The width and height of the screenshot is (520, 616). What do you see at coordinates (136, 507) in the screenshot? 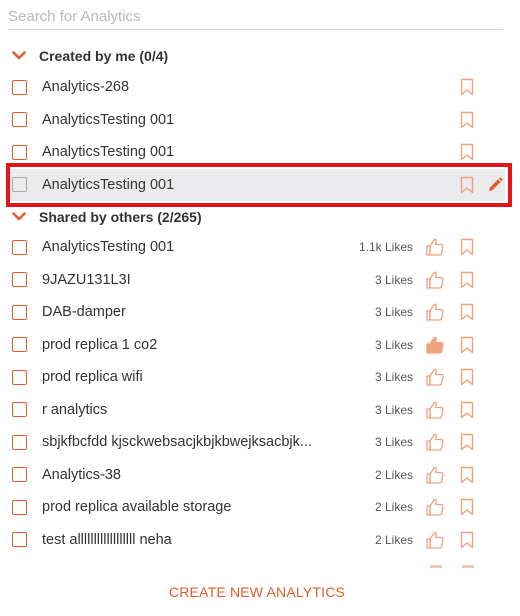
I see `analytics-name: prod replica available storage` at bounding box center [136, 507].